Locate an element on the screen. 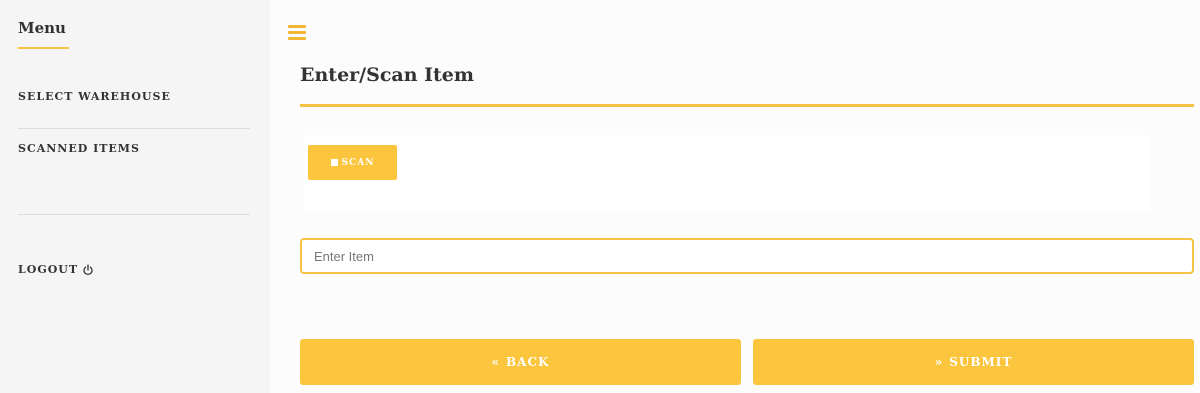 Image resolution: width=1200 pixels, height=393 pixels. scan-button: SCAN is located at coordinates (352, 162).